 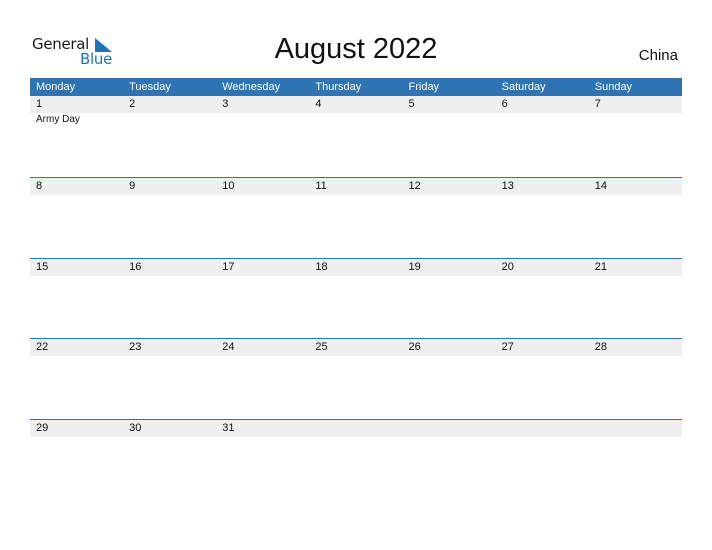 I want to click on day-number: 4, so click(x=318, y=104).